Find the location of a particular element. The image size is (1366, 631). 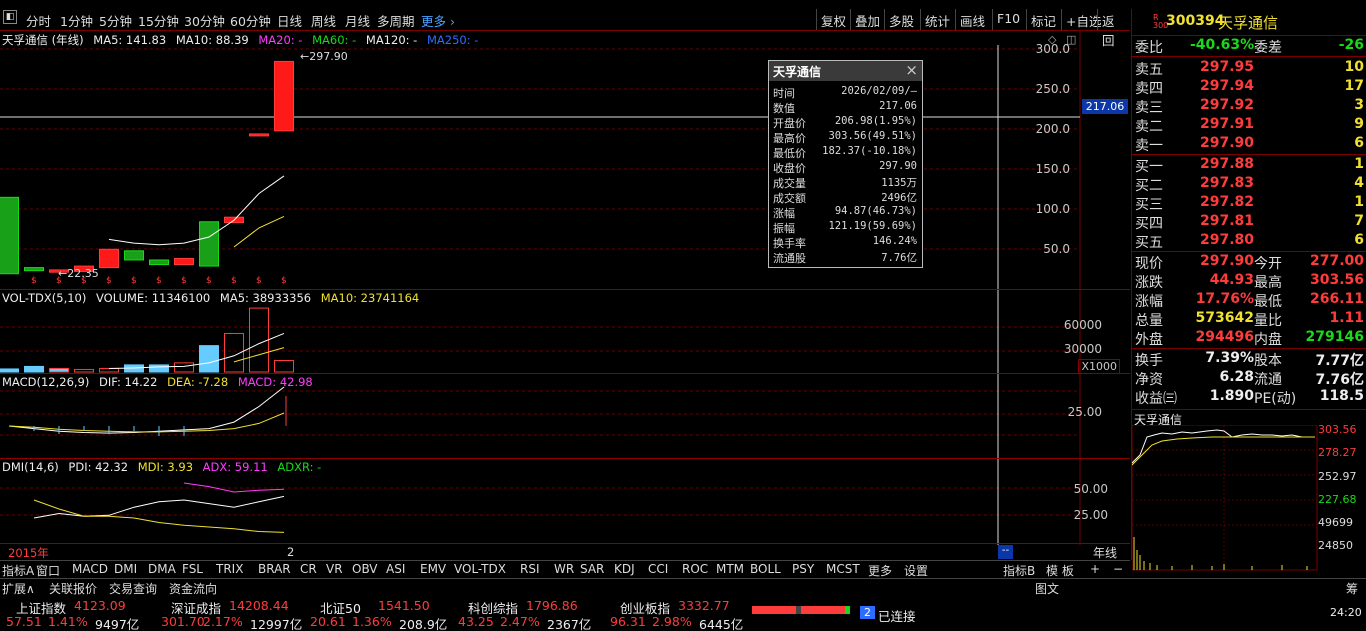

sell-row: 卖四 297.94 17 is located at coordinates (1250, 87).